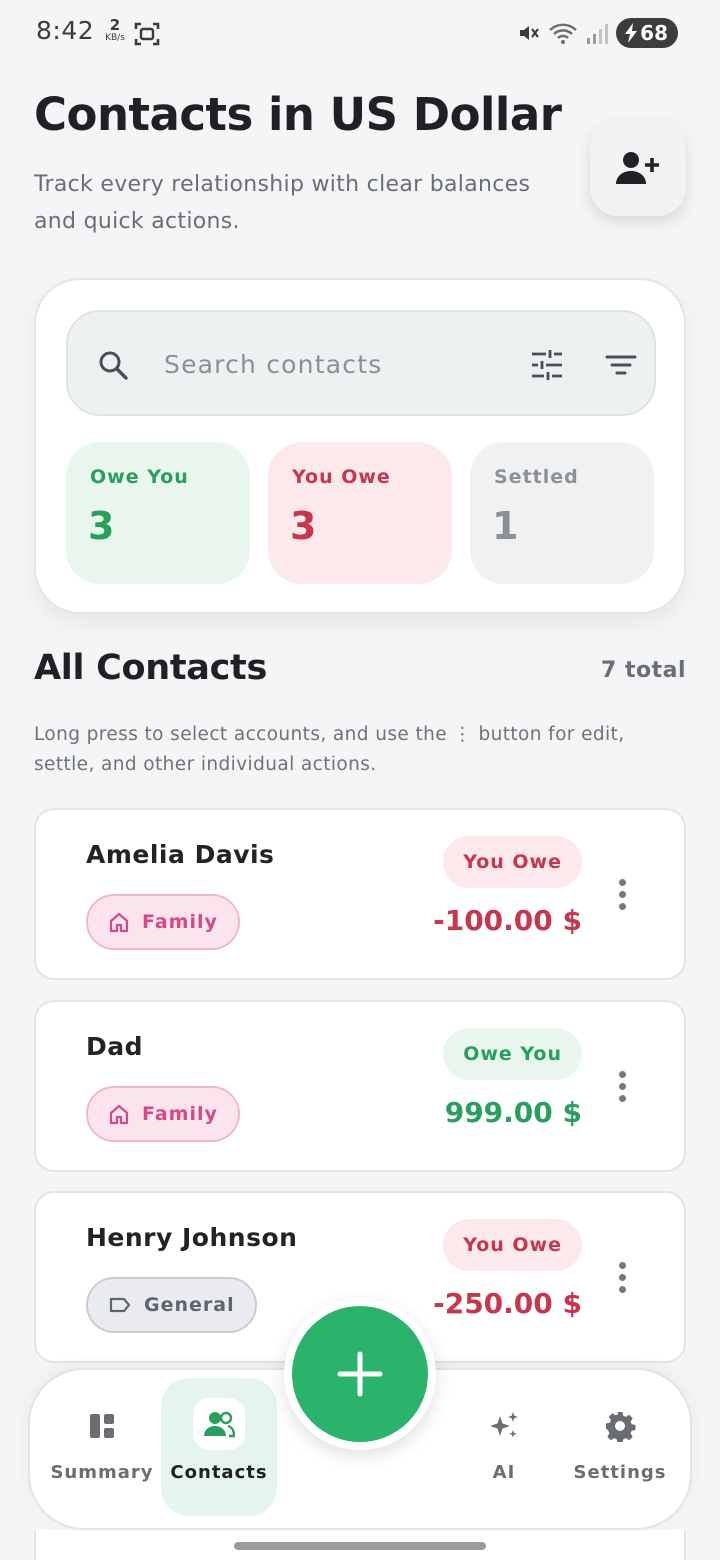  I want to click on add-contact-button, so click(638, 168).